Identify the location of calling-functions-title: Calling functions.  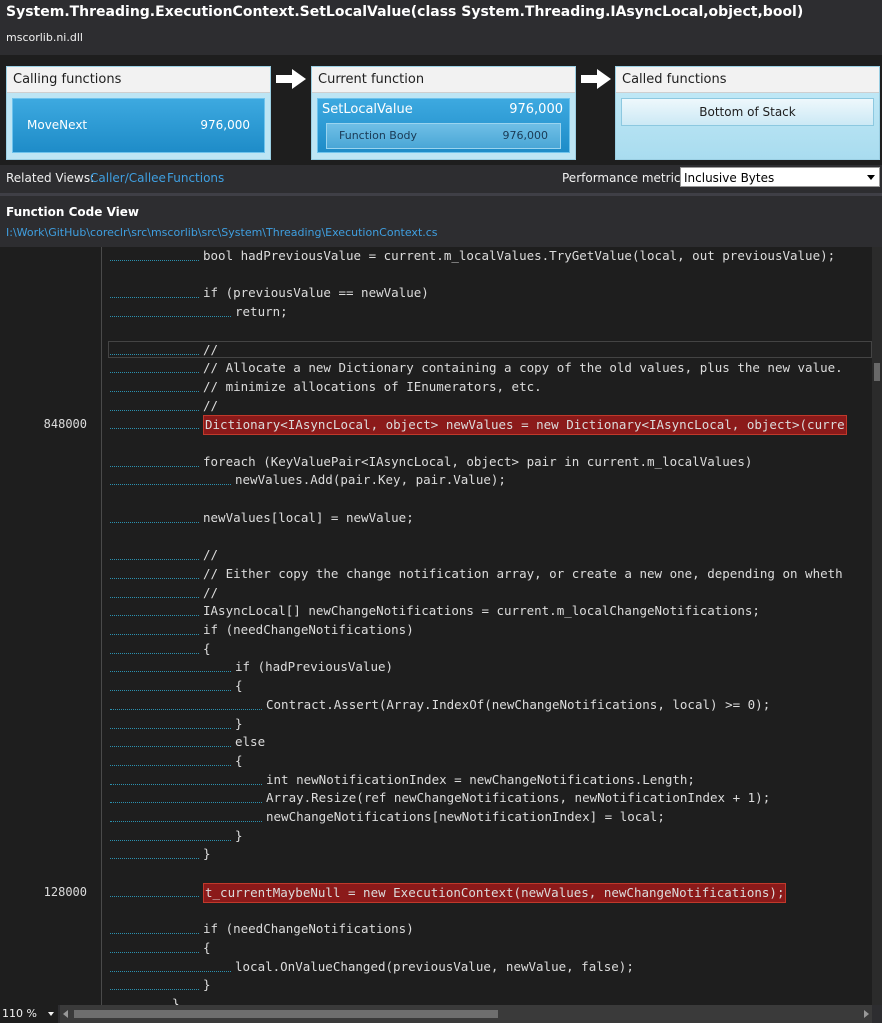
(138, 80).